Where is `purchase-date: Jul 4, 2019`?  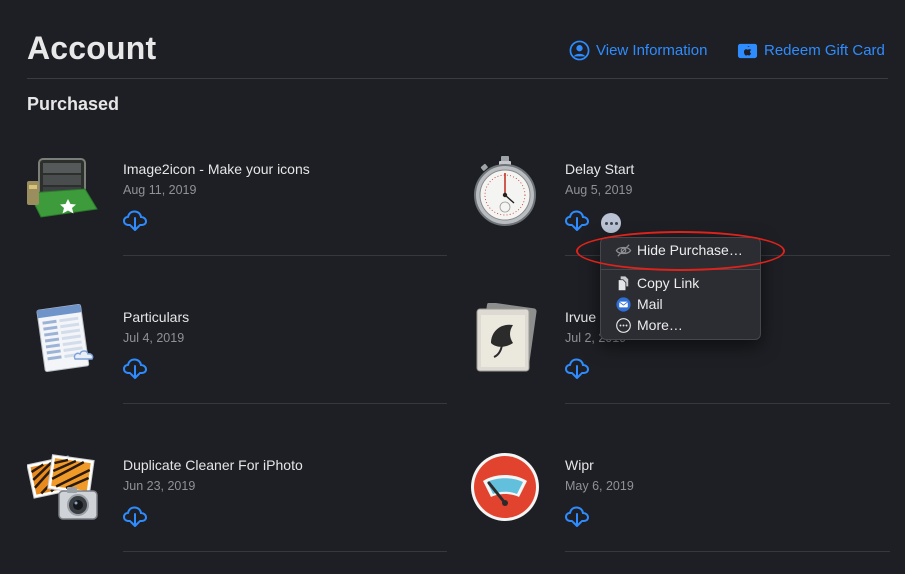
purchase-date: Jul 4, 2019 is located at coordinates (154, 338).